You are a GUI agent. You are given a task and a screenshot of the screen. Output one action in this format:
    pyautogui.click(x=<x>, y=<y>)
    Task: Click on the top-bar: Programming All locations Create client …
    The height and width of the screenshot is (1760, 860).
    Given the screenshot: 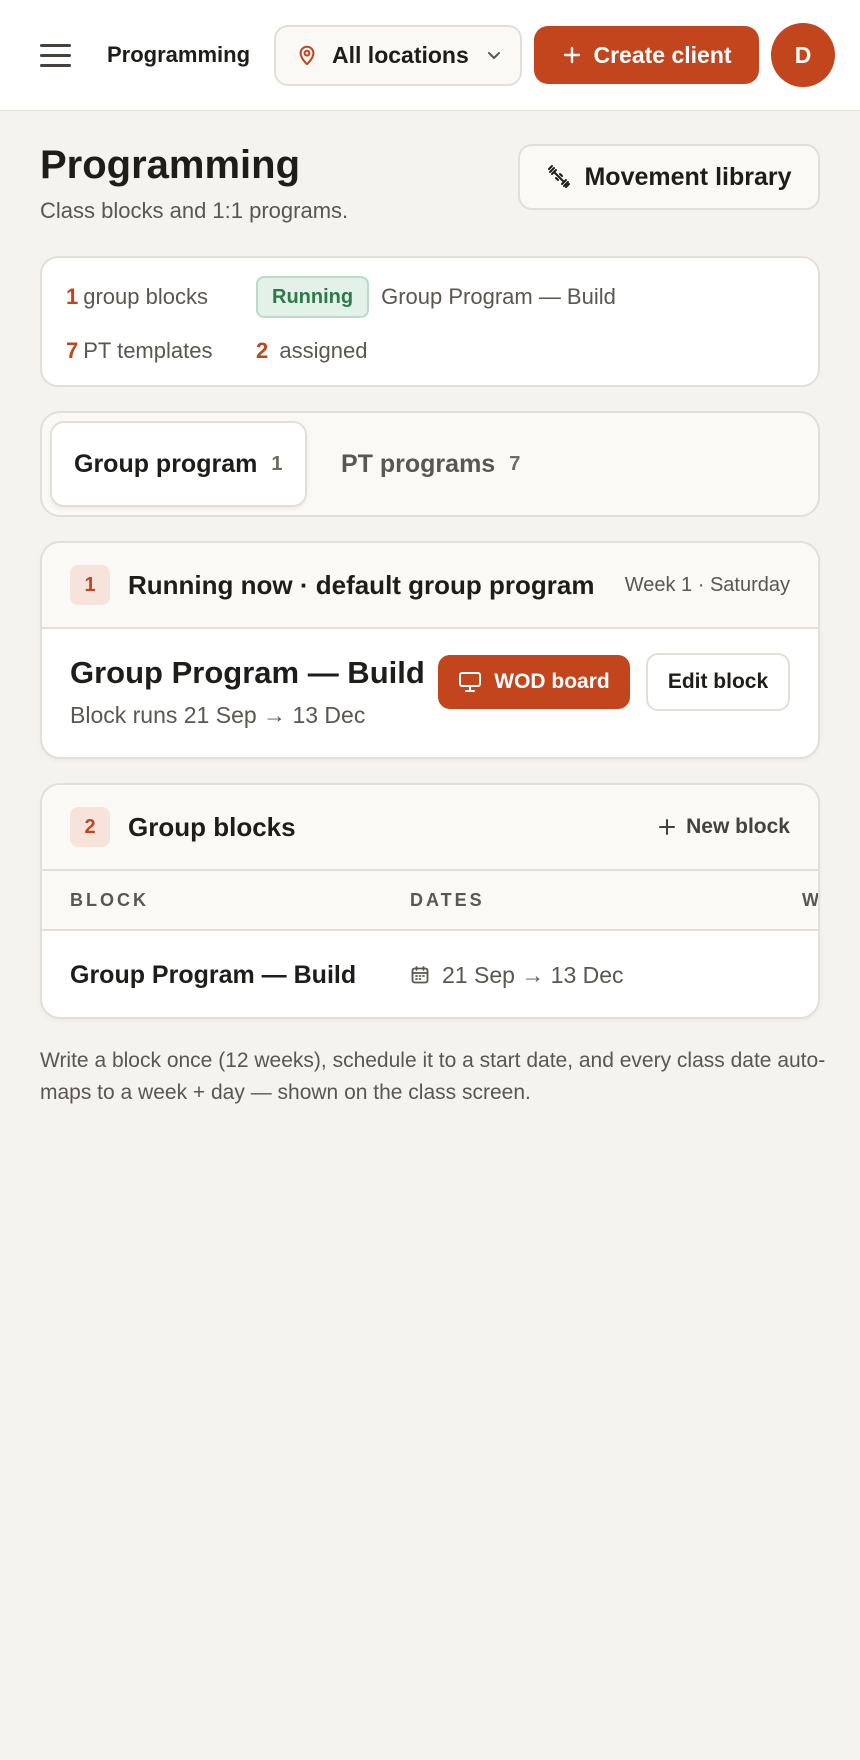 What is the action you would take?
    pyautogui.click(x=430, y=55)
    